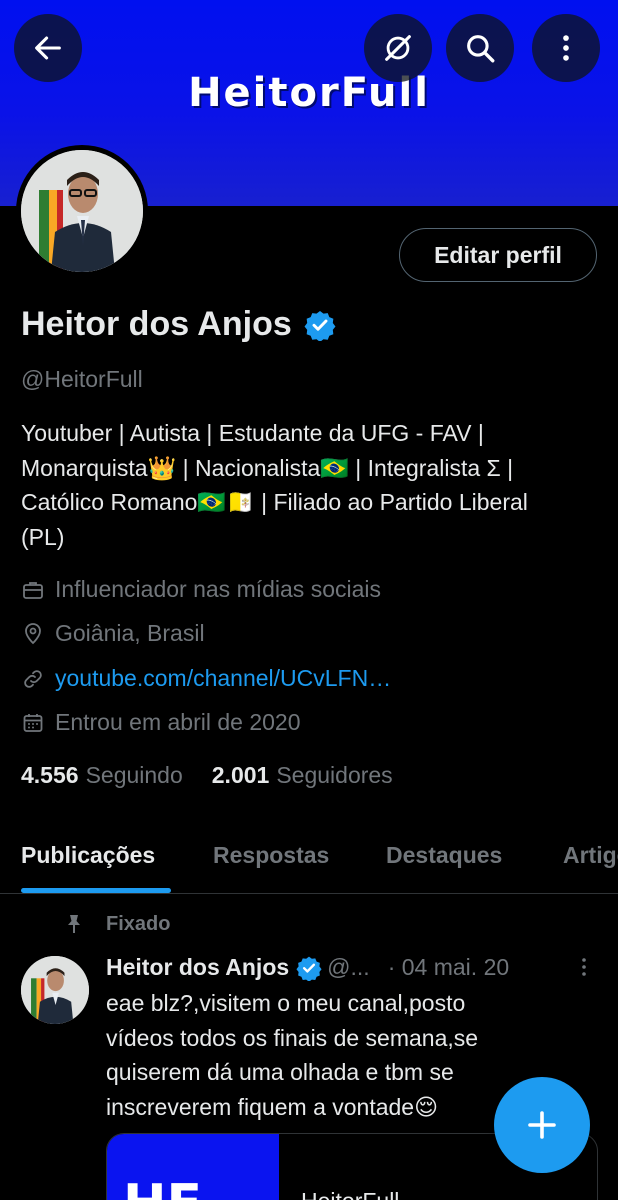  What do you see at coordinates (498, 255) in the screenshot?
I see `edit-profile-button: Editar perfil` at bounding box center [498, 255].